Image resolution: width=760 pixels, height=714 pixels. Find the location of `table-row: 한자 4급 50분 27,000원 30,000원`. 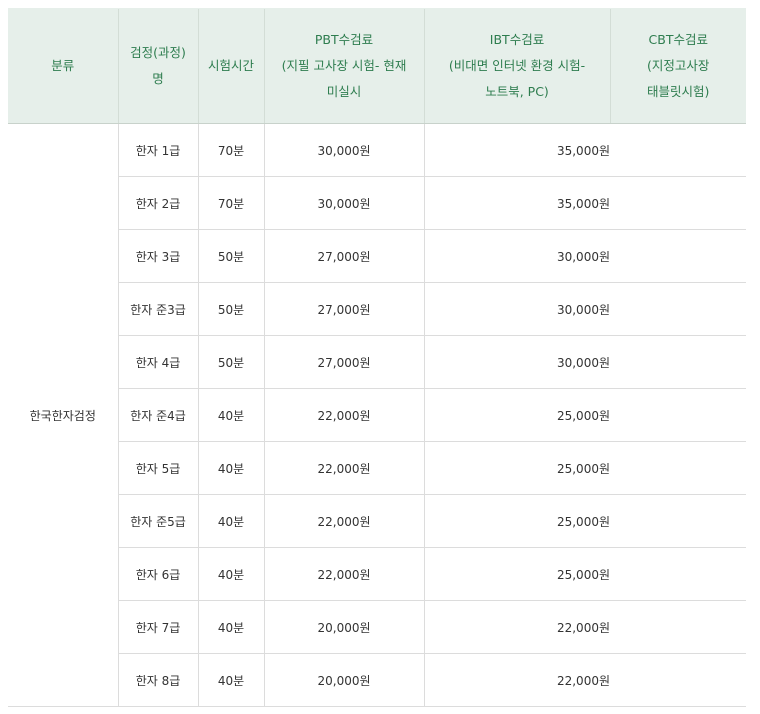

table-row: 한자 4급 50분 27,000원 30,000원 is located at coordinates (377, 362).